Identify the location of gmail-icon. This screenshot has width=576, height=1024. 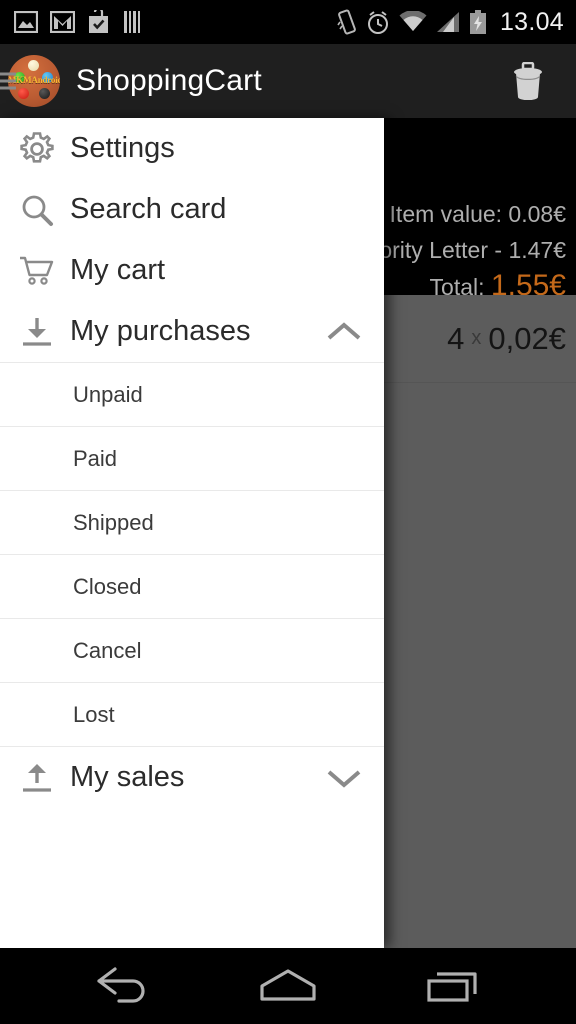
(62, 22).